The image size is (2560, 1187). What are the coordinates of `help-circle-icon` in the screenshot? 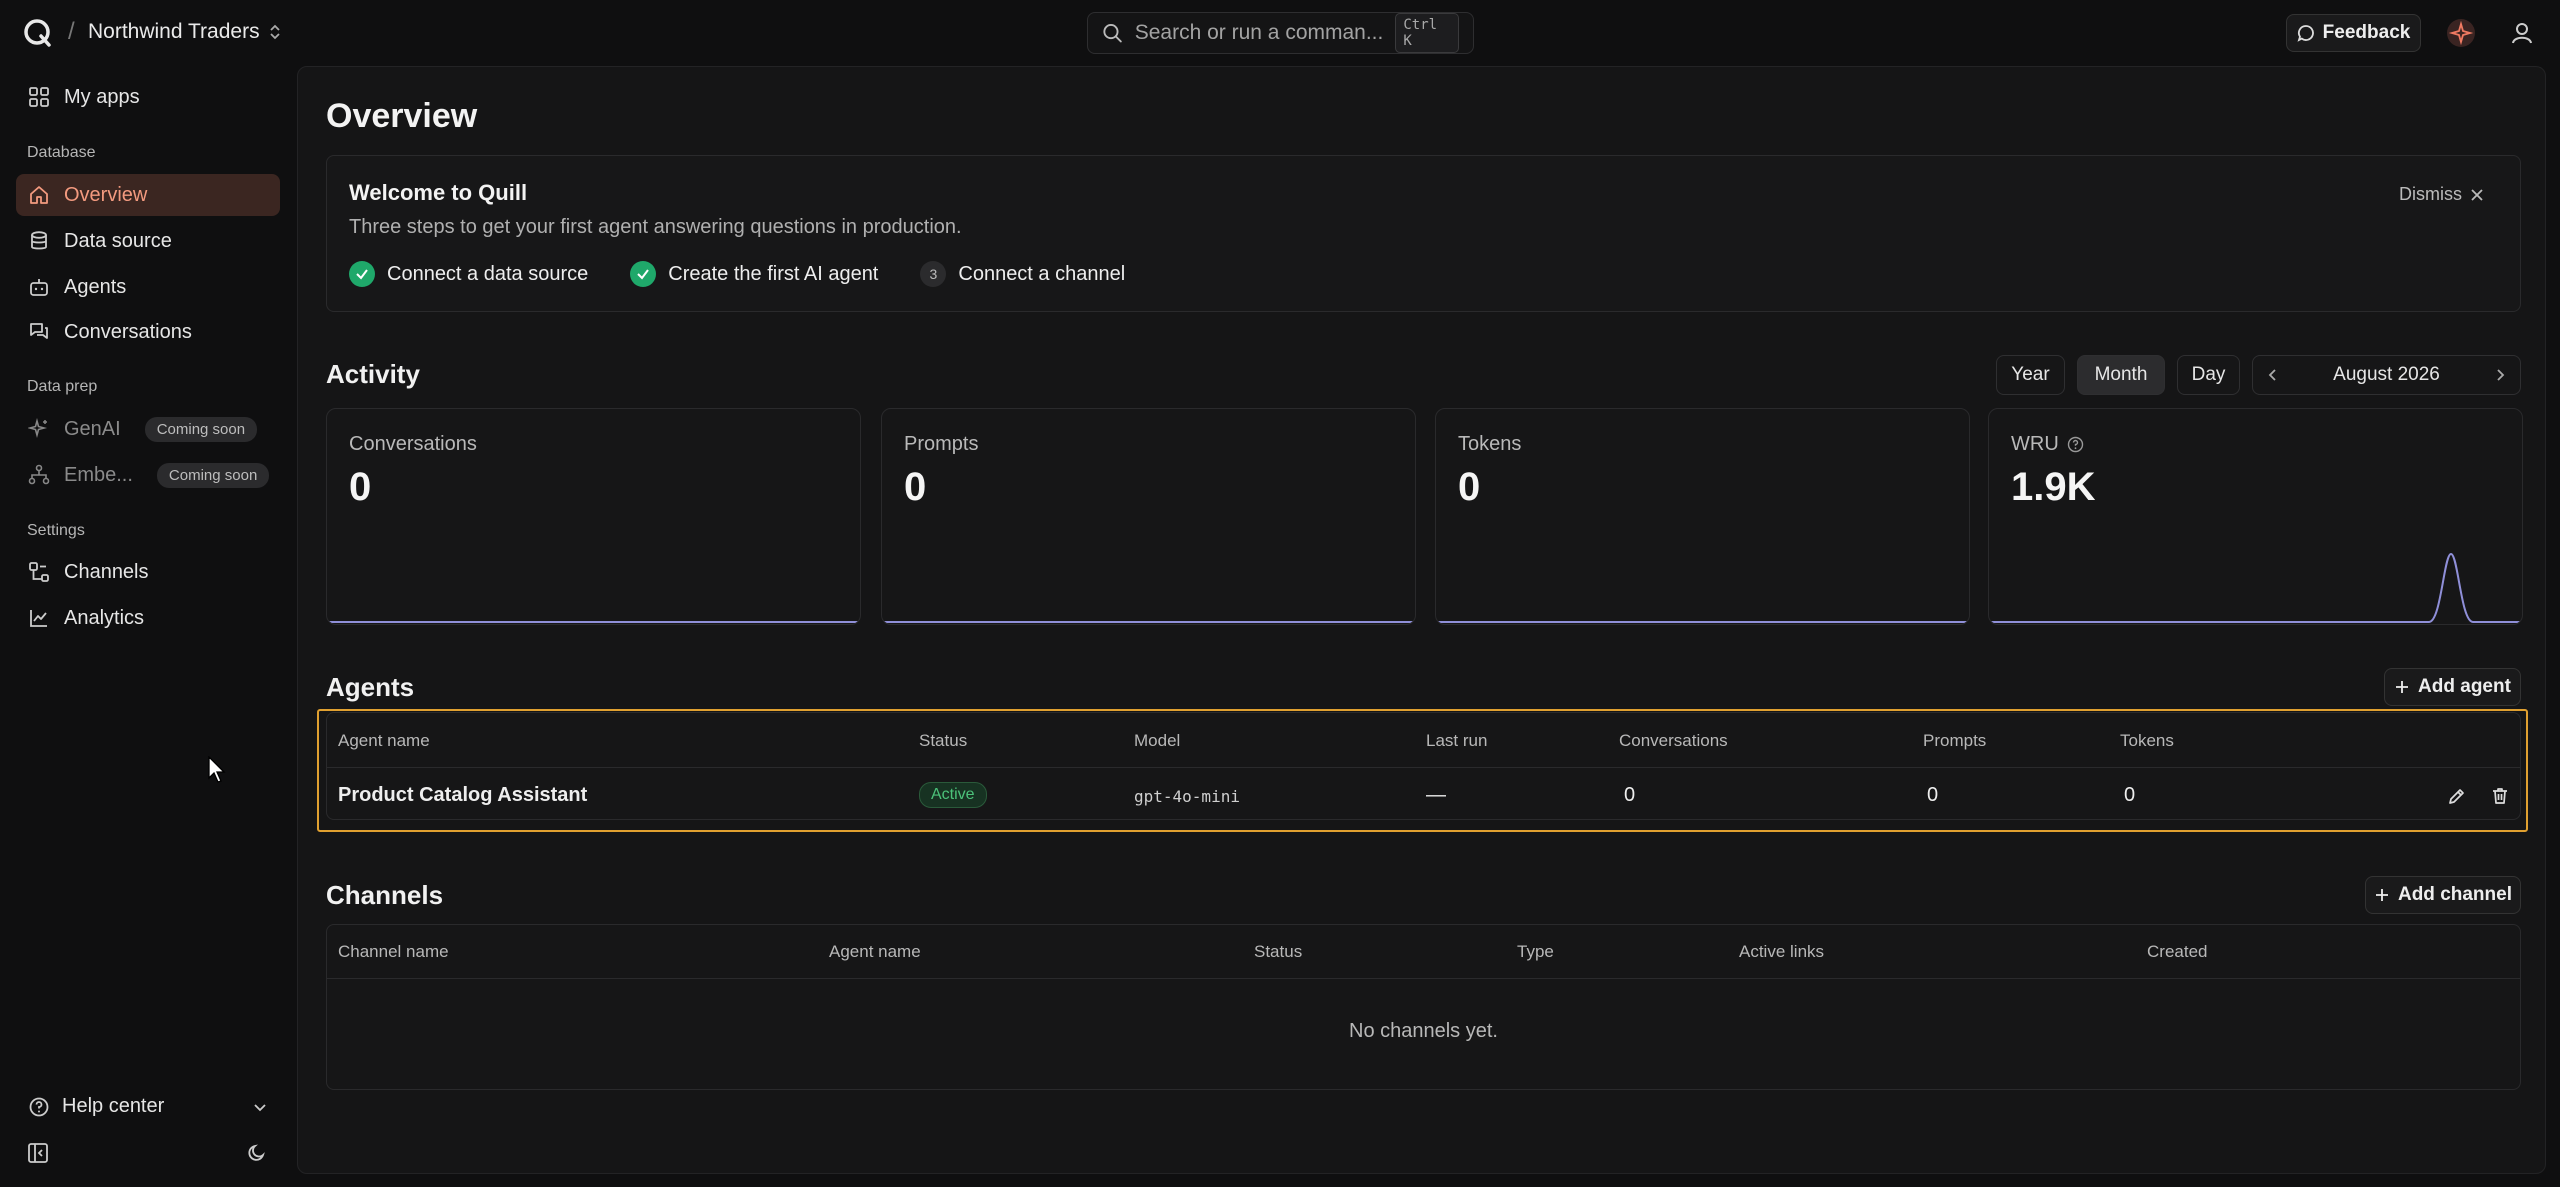 It's located at (39, 1106).